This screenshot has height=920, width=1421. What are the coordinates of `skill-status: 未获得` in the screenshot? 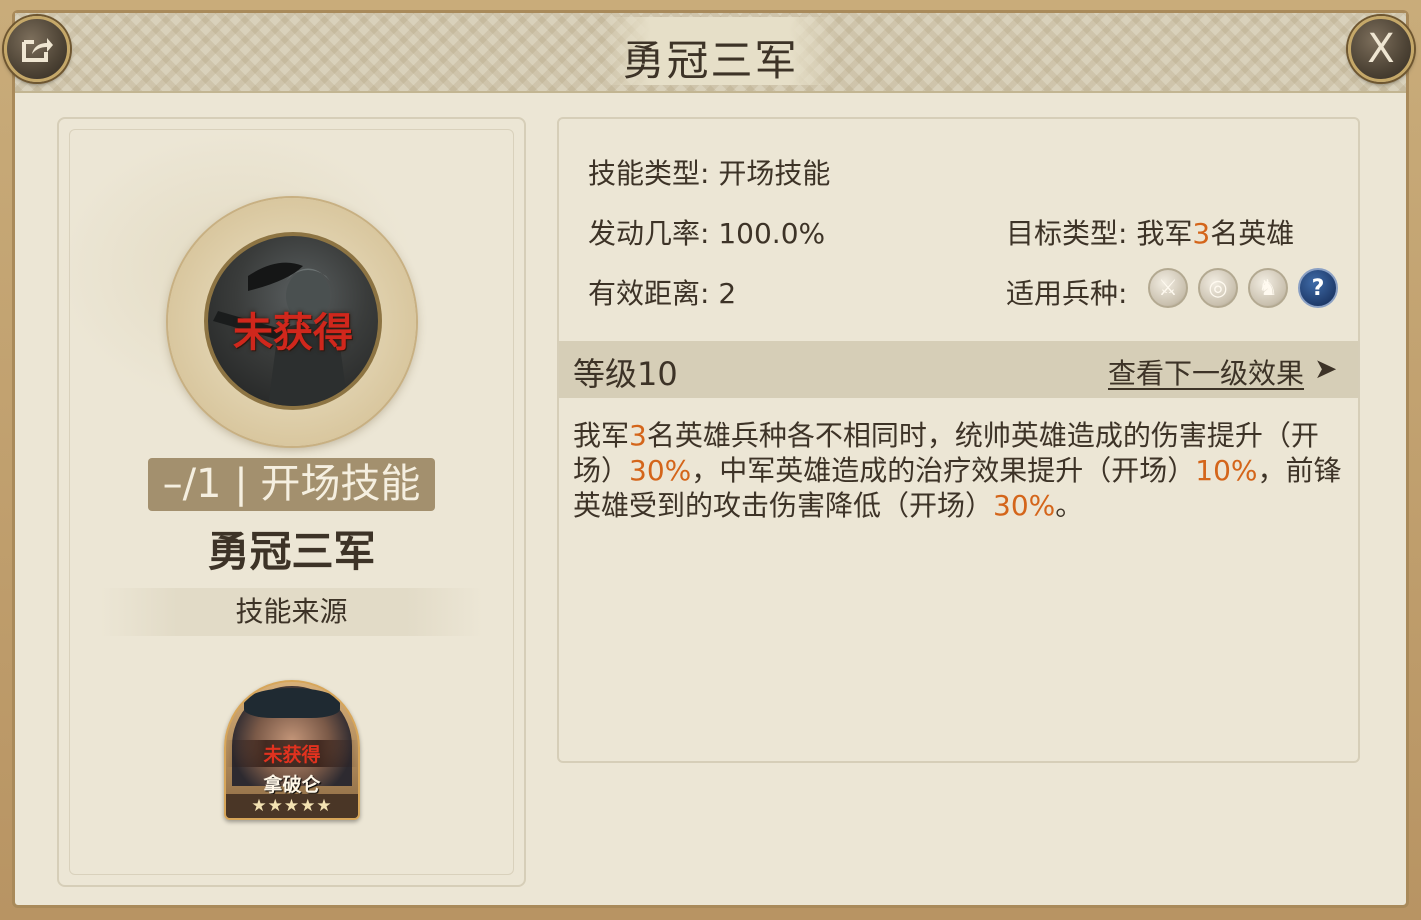 It's located at (293, 333).